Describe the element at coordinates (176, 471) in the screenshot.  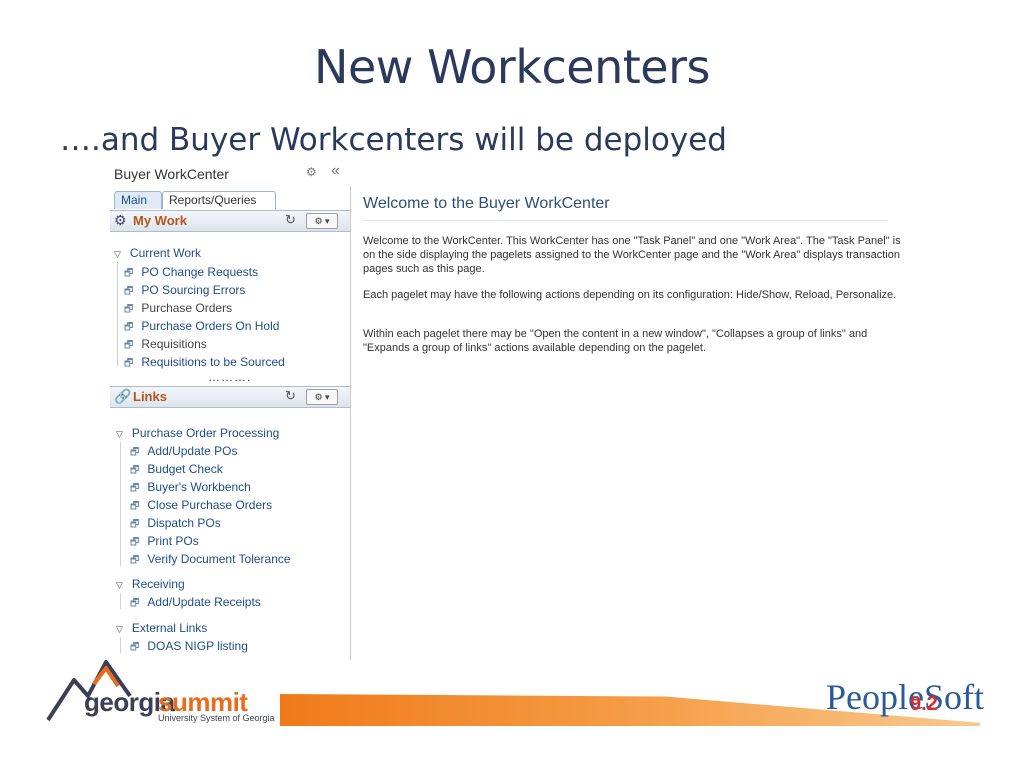
I see `list-item: 🗗 Budget Check` at that location.